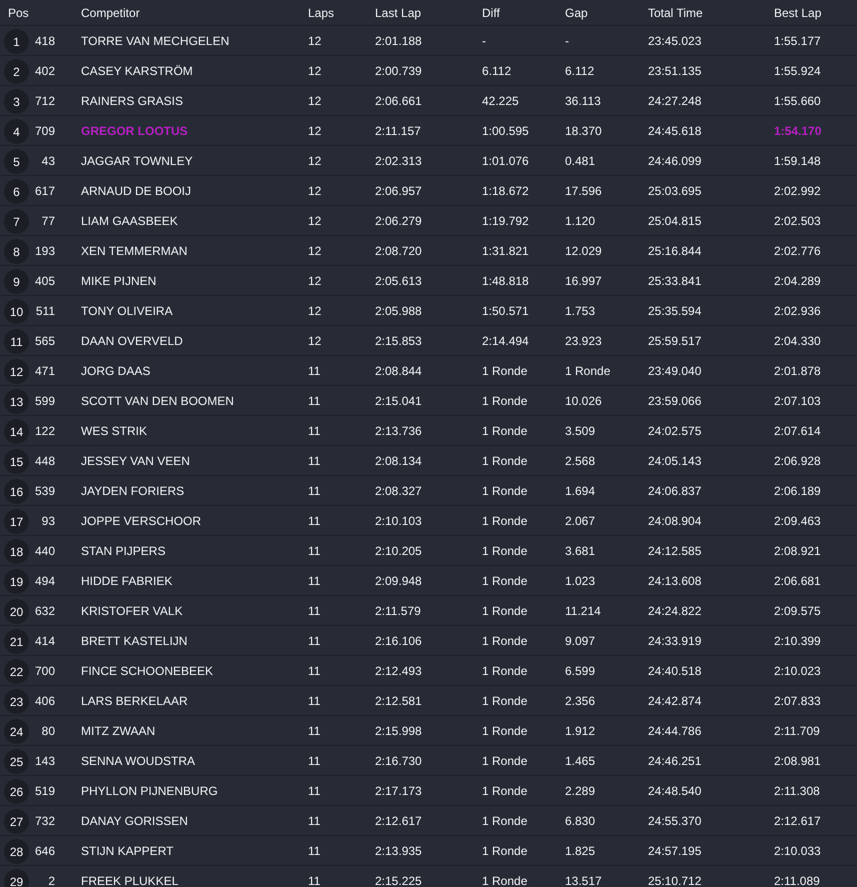  What do you see at coordinates (399, 461) in the screenshot?
I see `table-cell-text: 2:08.134` at bounding box center [399, 461].